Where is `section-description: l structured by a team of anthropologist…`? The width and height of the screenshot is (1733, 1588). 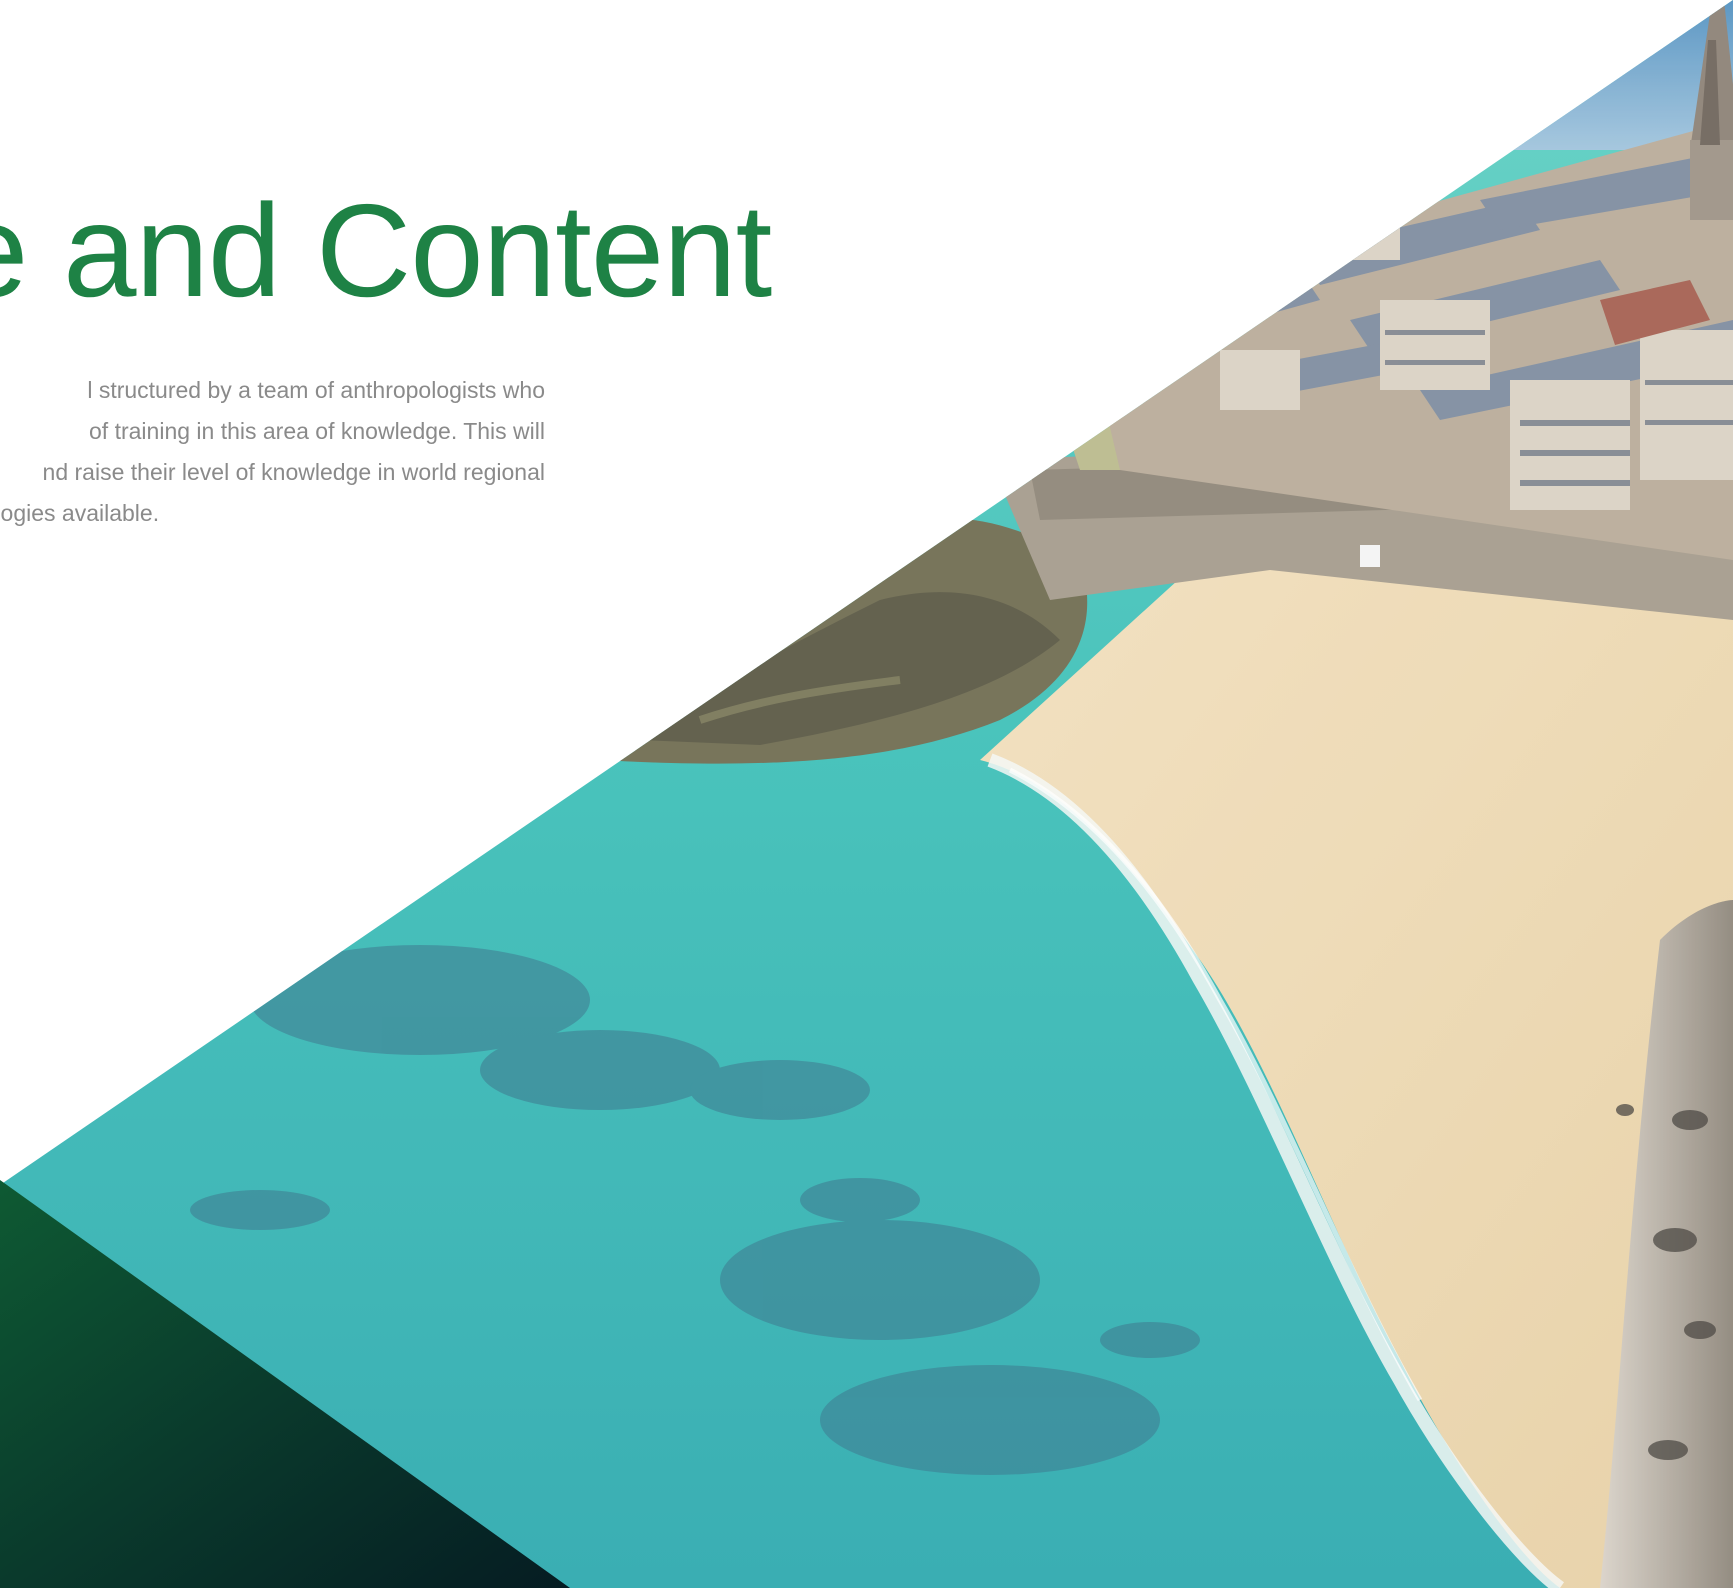
section-description: l structured by a team of anthropologist… is located at coordinates (280, 455).